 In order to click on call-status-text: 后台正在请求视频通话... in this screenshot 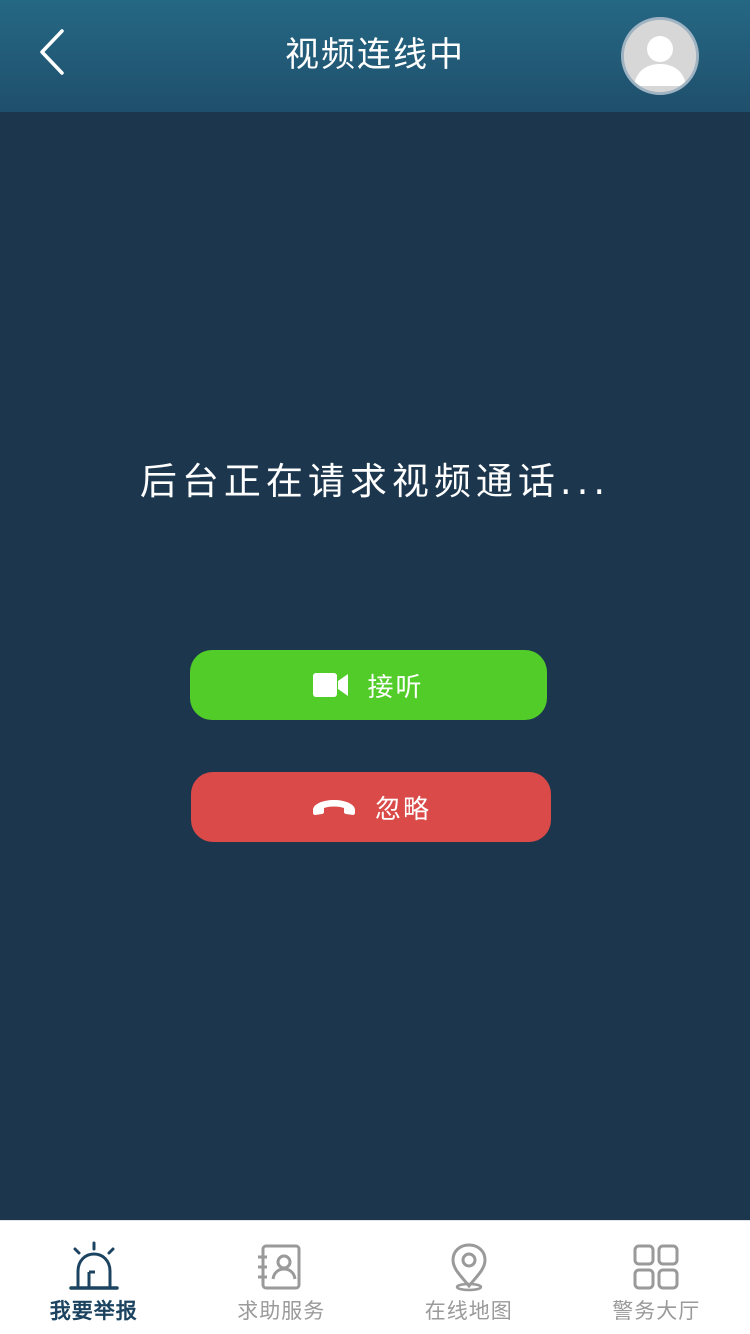, I will do `click(375, 481)`.